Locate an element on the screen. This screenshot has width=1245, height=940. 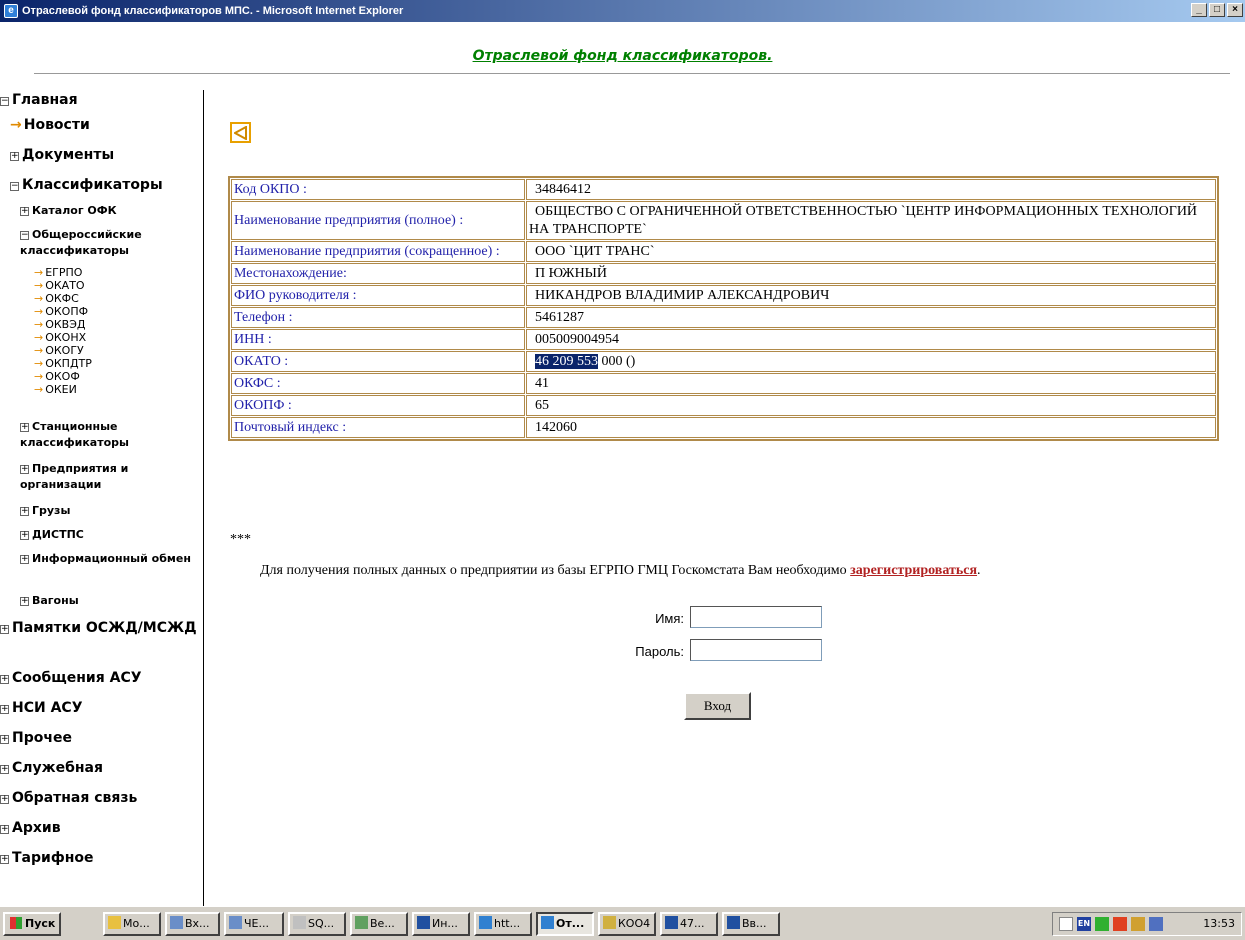
nav-label: ОКОГУ is located at coordinates (64, 350).